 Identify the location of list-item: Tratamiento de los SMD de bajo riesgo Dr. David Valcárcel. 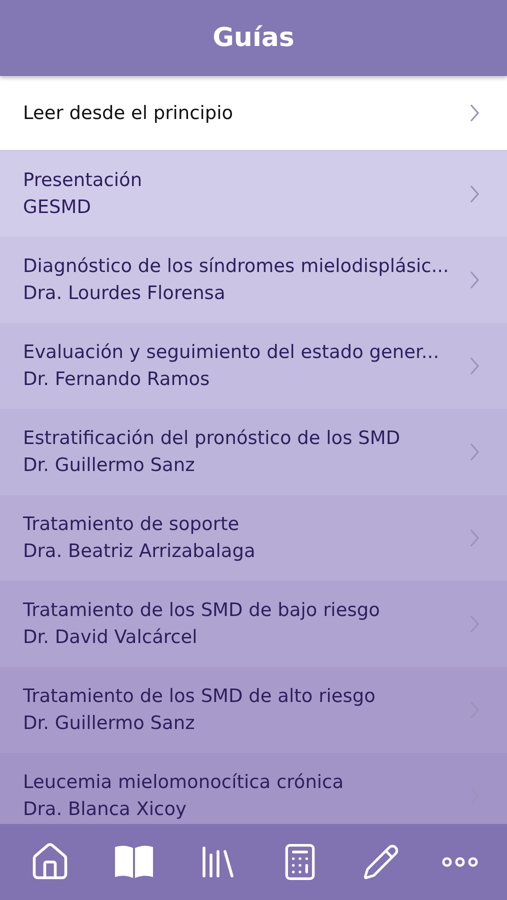
(253, 624).